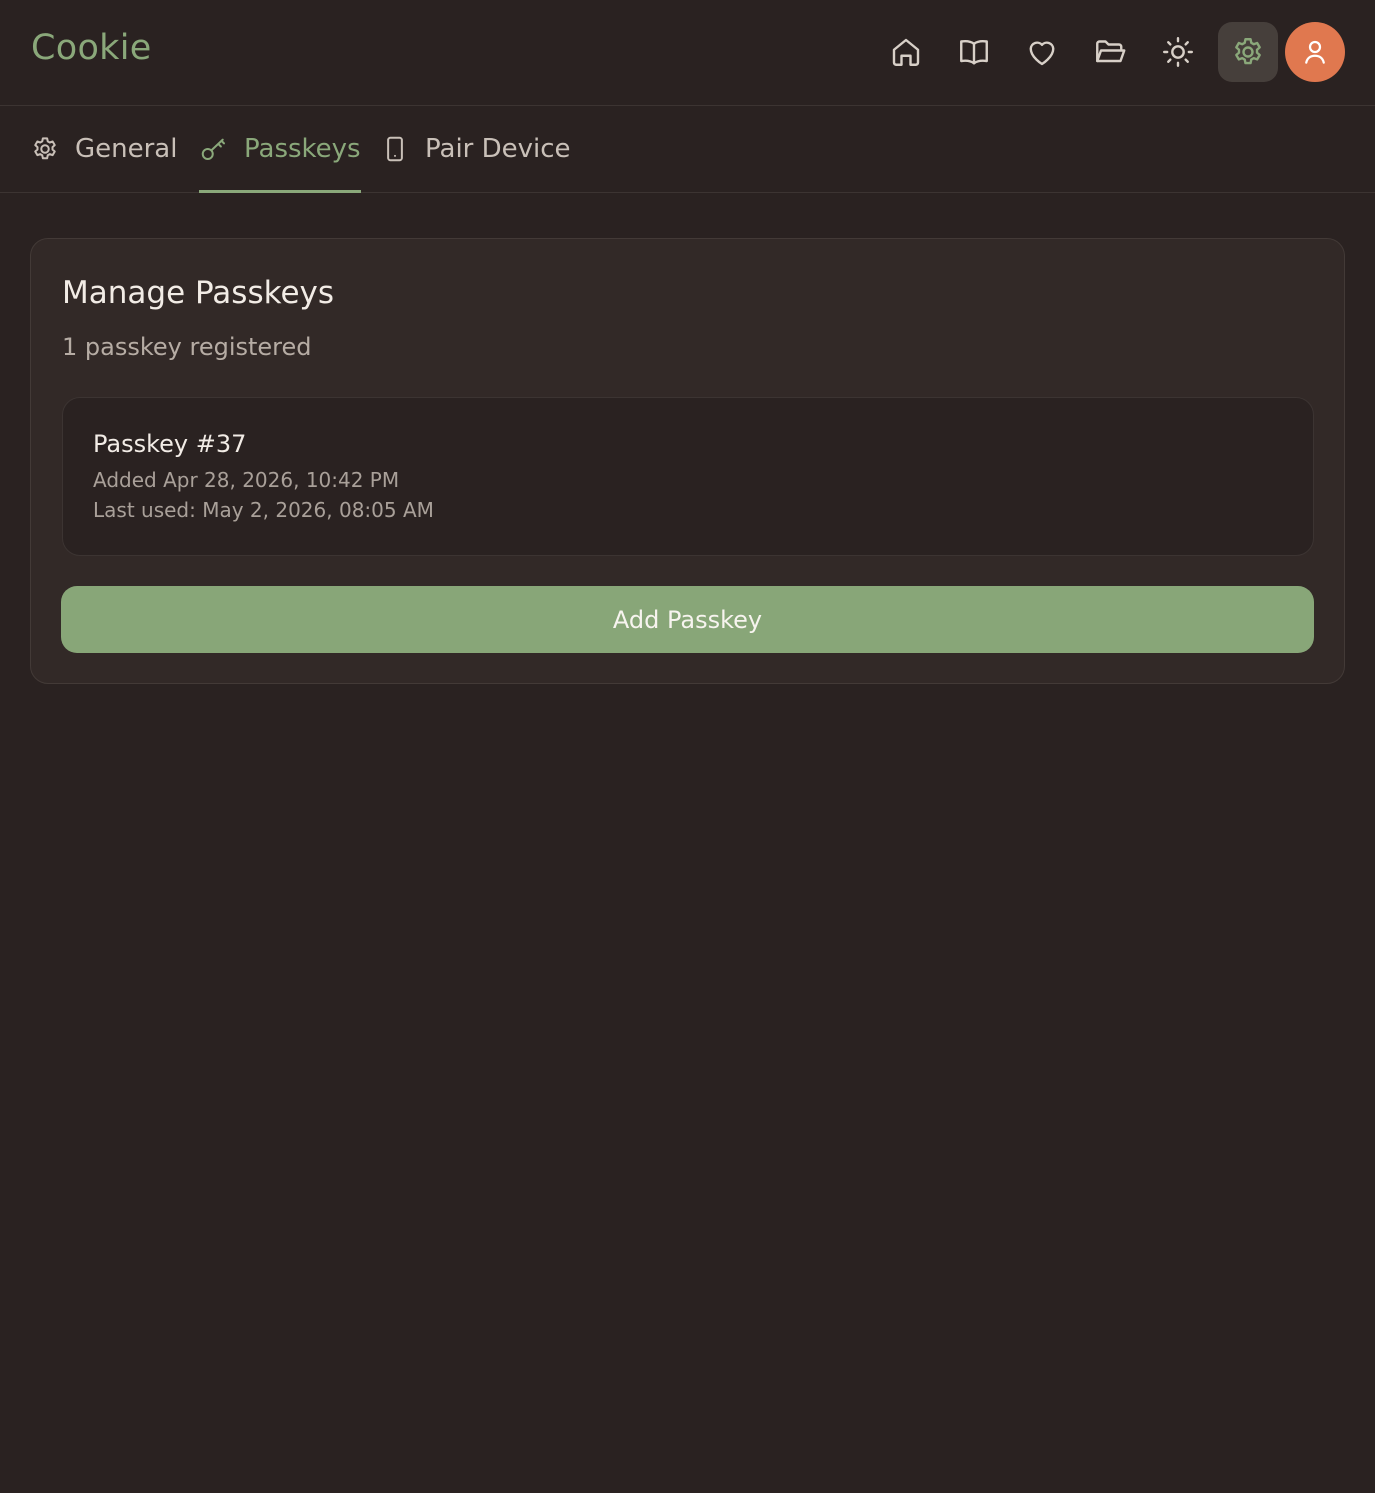 Image resolution: width=1375 pixels, height=1493 pixels. What do you see at coordinates (45, 148) in the screenshot?
I see `gear-icon` at bounding box center [45, 148].